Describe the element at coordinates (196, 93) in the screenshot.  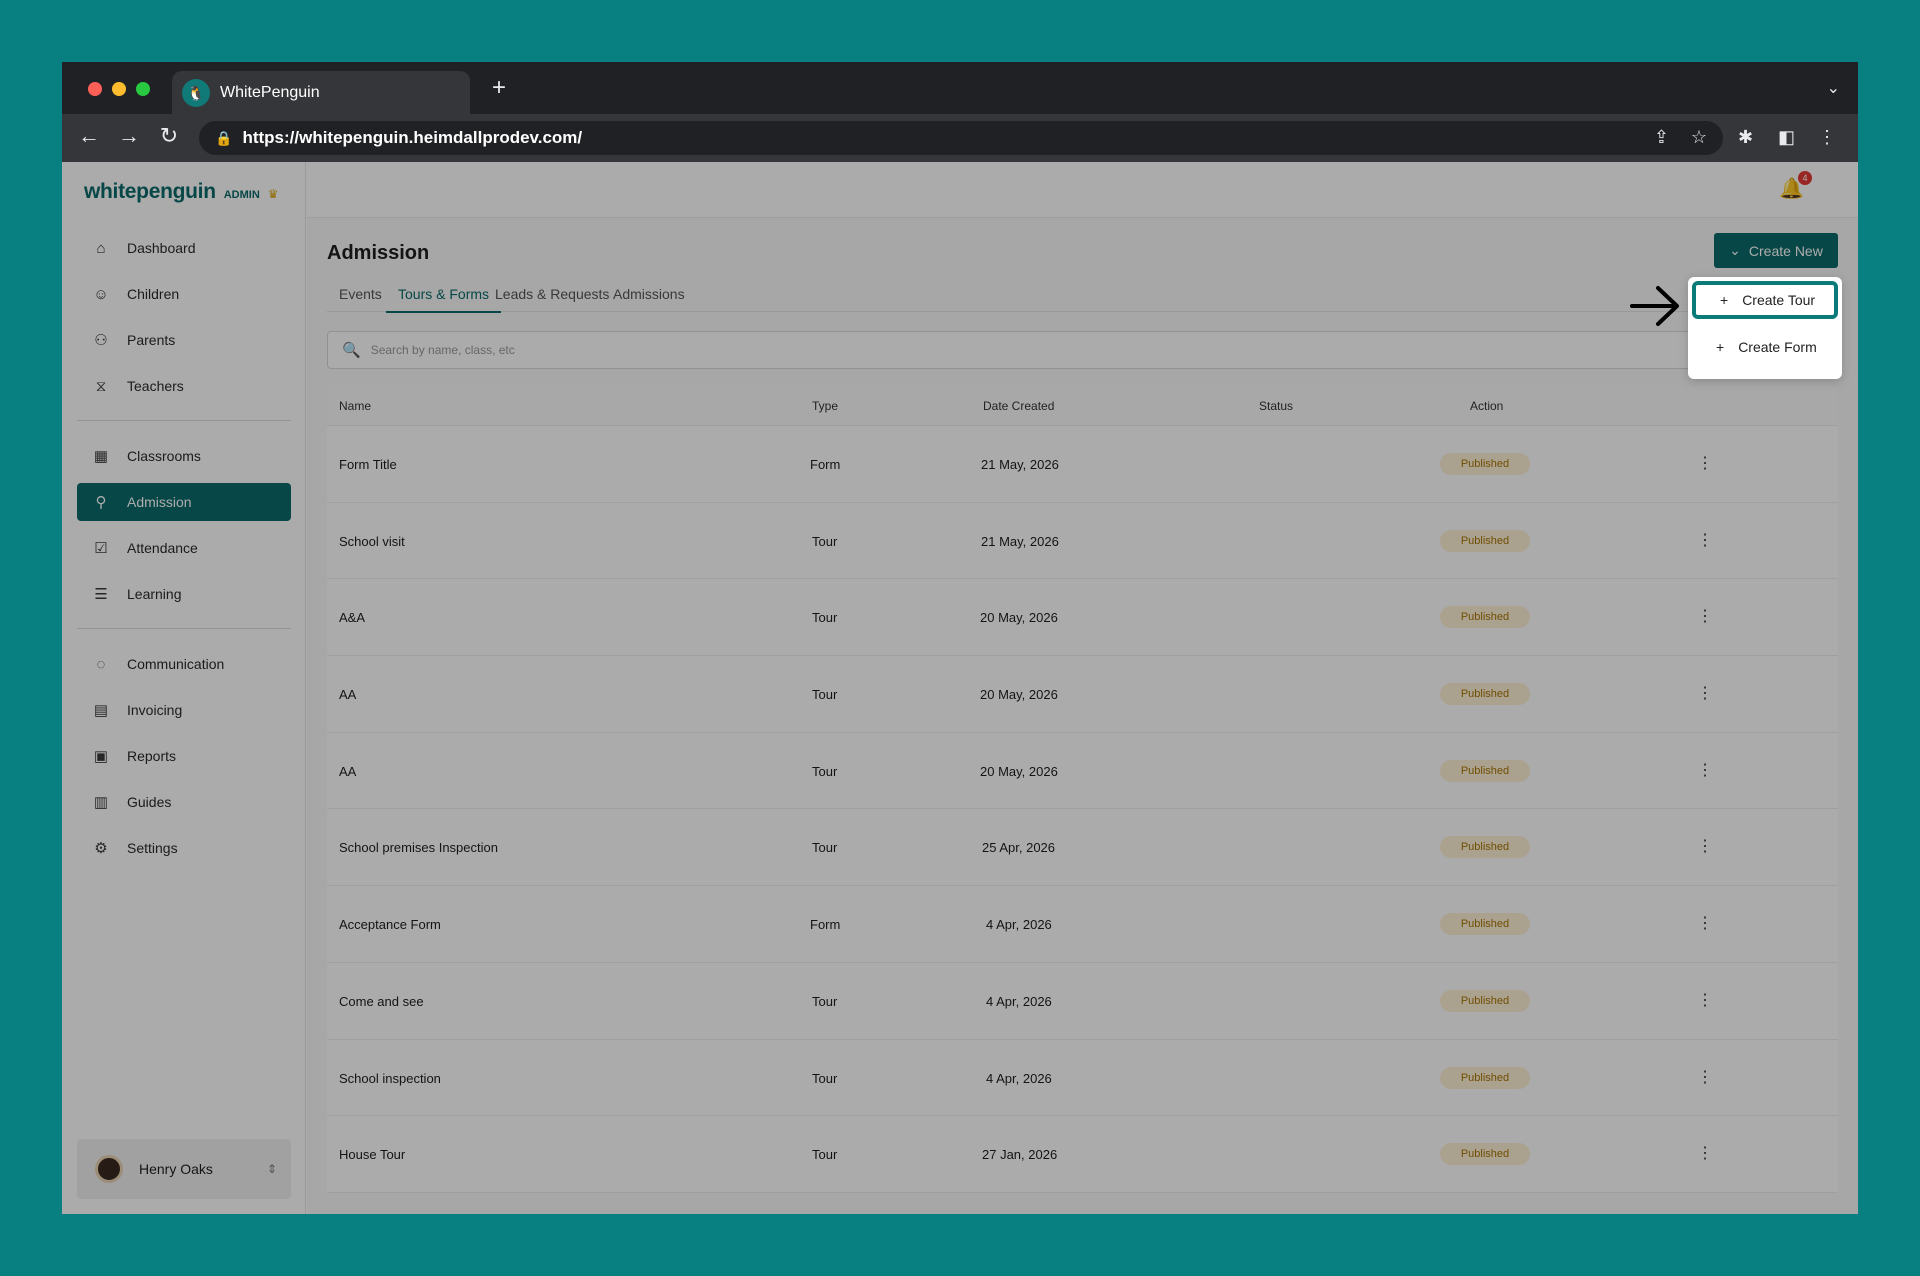
I see `penguin-favicon-icon: 🐧` at that location.